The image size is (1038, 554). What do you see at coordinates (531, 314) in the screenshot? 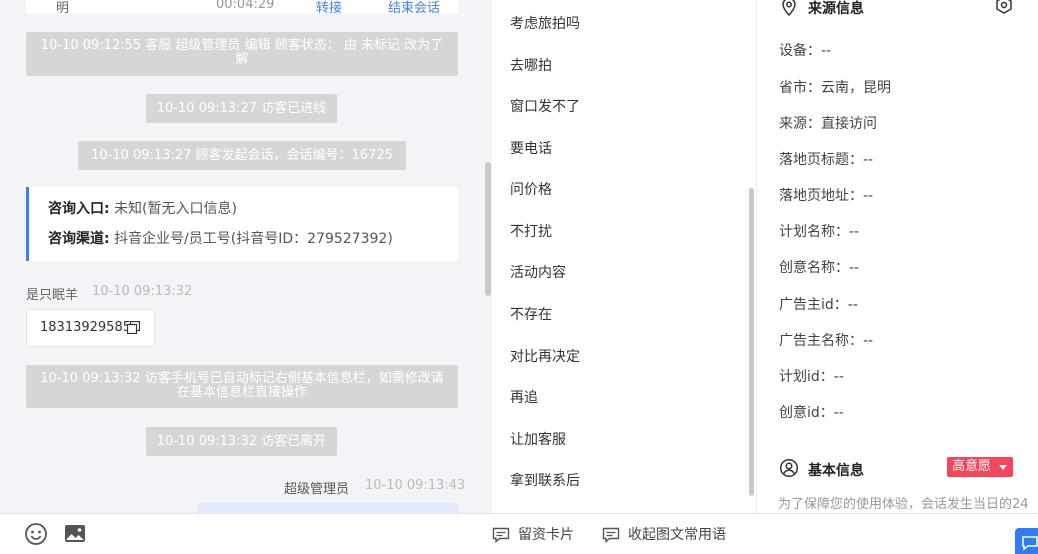
I see `phrase-item: 不存在` at bounding box center [531, 314].